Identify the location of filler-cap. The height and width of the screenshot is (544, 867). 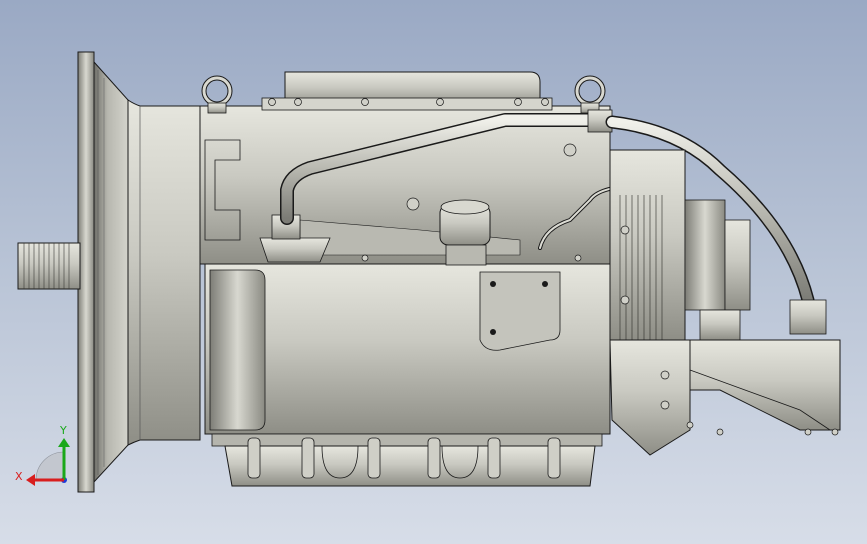
(465, 232).